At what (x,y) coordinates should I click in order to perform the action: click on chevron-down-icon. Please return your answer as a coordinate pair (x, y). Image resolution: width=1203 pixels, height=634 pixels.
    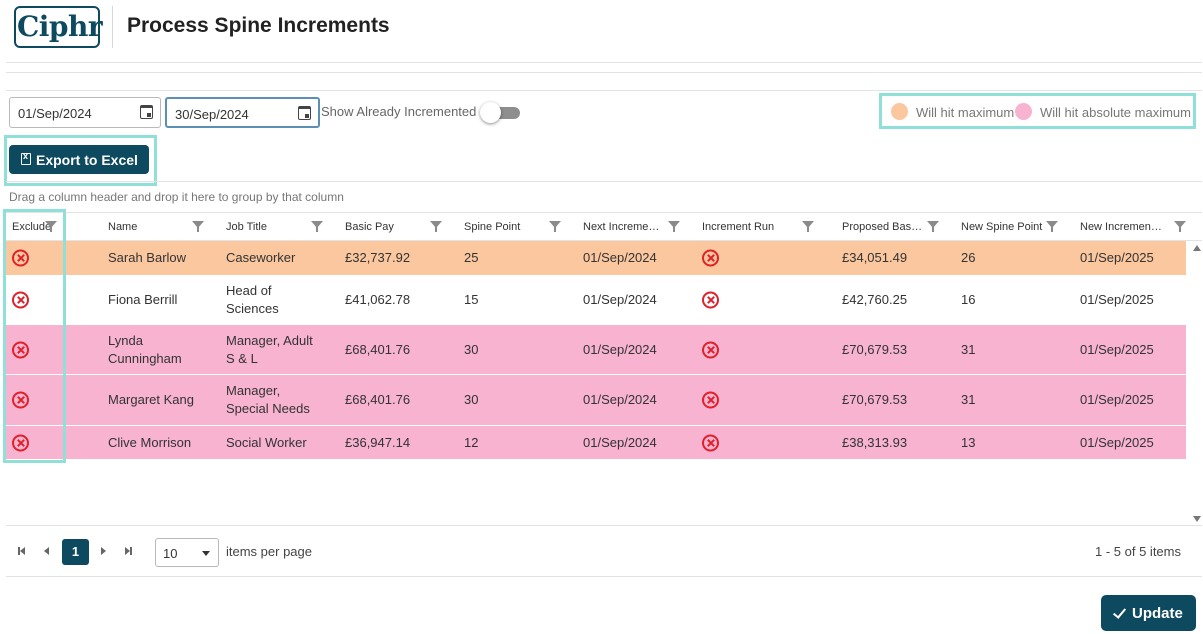
    Looking at the image, I should click on (206, 553).